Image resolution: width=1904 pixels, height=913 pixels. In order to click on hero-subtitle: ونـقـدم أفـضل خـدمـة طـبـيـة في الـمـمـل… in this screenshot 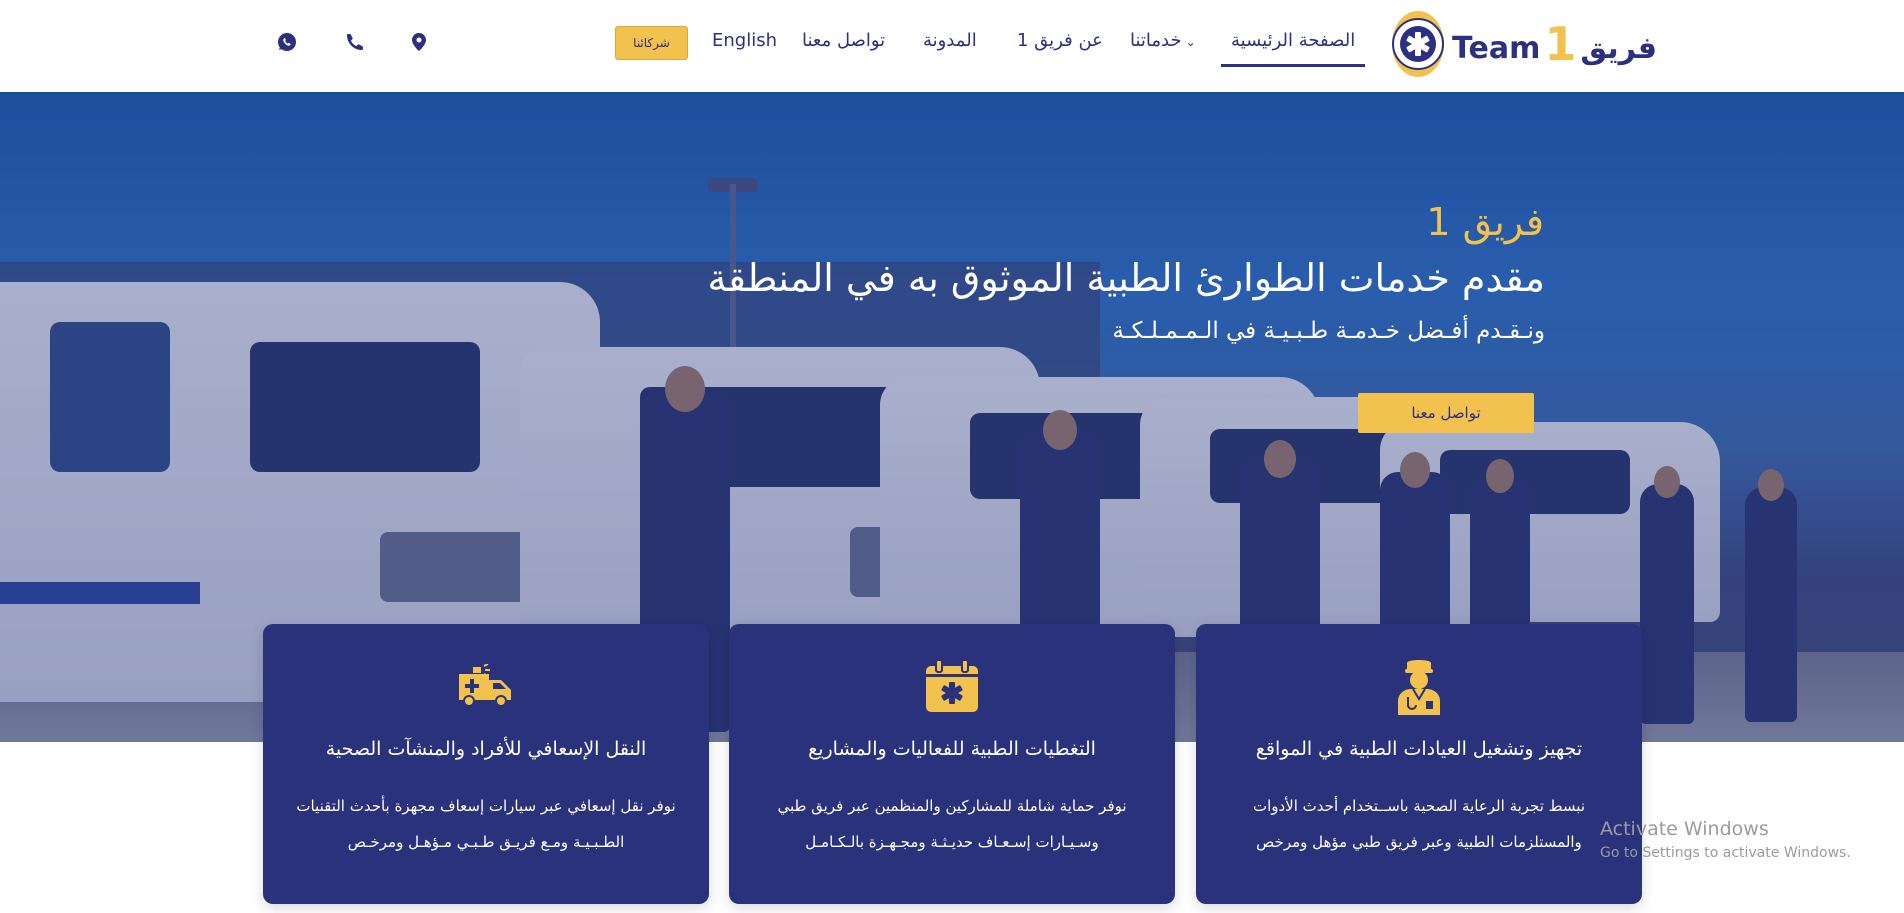, I will do `click(1328, 331)`.